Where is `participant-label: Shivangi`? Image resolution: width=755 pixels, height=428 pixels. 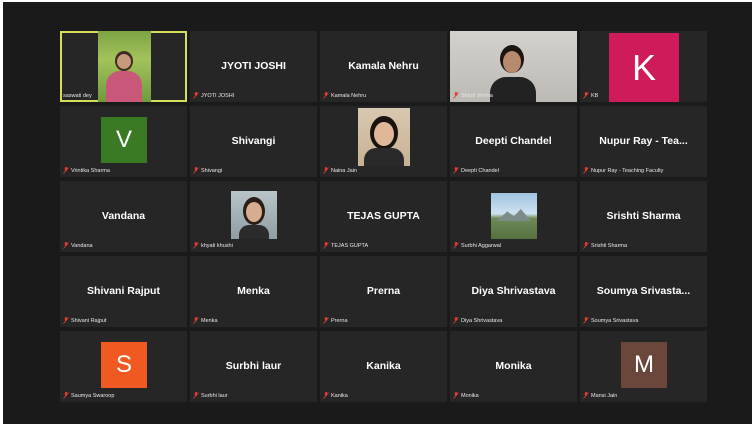 participant-label: Shivangi is located at coordinates (207, 170).